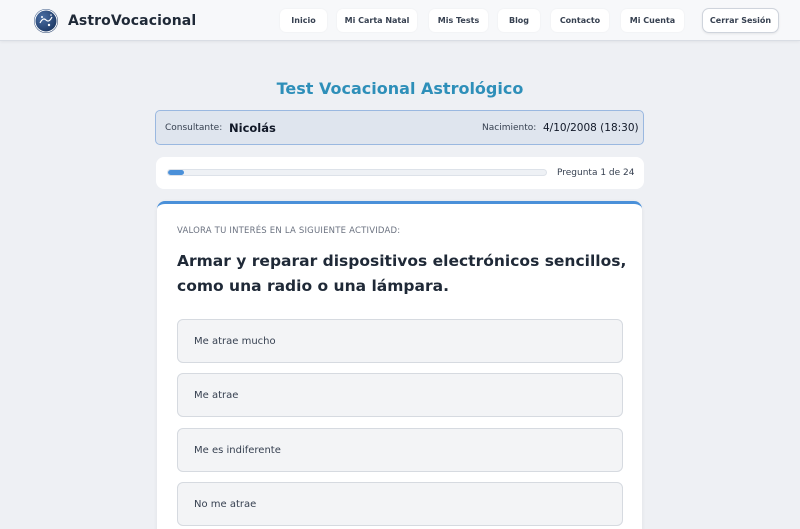 The width and height of the screenshot is (800, 529). What do you see at coordinates (740, 20) in the screenshot?
I see `logout-button: Cerrar Sesión` at bounding box center [740, 20].